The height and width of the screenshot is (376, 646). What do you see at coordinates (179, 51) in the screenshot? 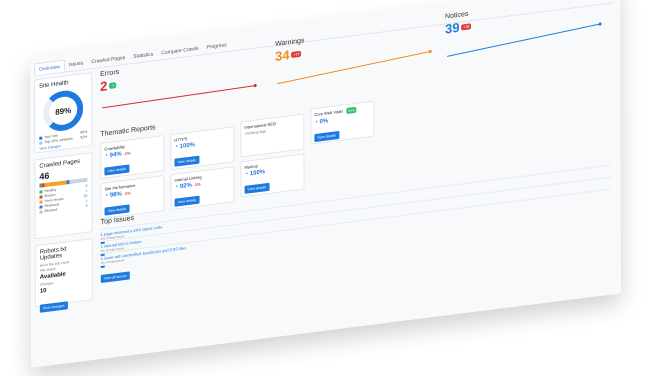
I see `tab-compare-crawls: Compare Crawls` at bounding box center [179, 51].